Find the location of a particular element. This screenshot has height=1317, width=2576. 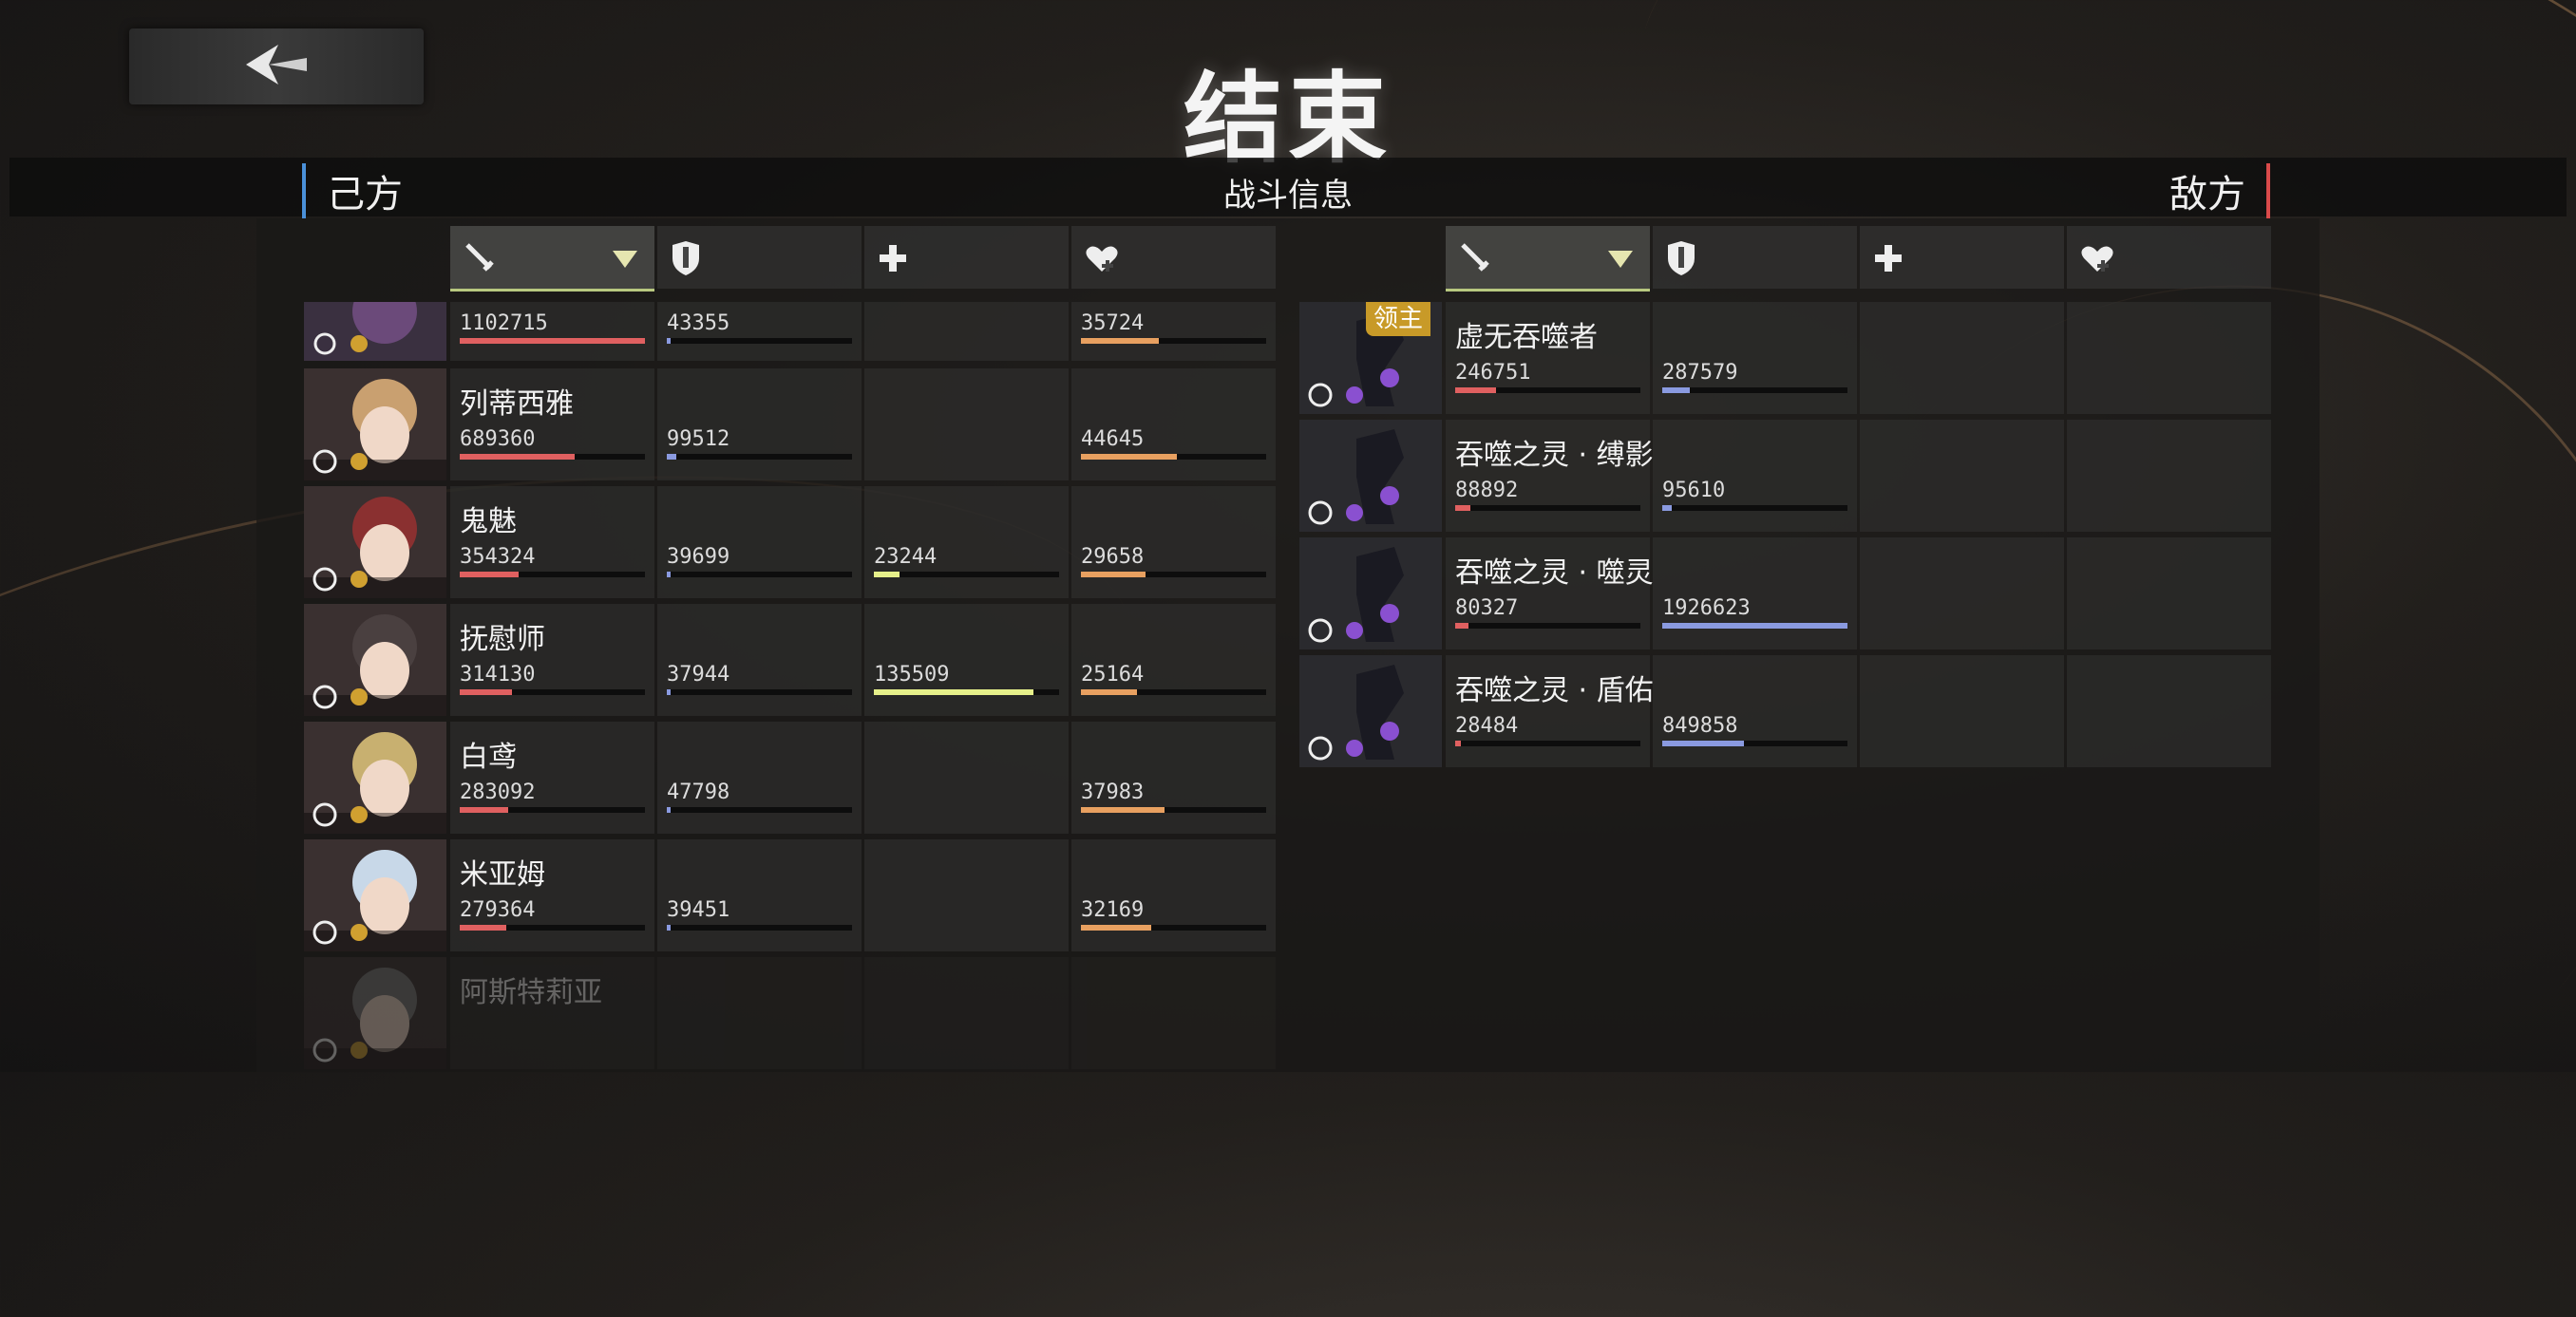

heal-bar-fill is located at coordinates (887, 574).